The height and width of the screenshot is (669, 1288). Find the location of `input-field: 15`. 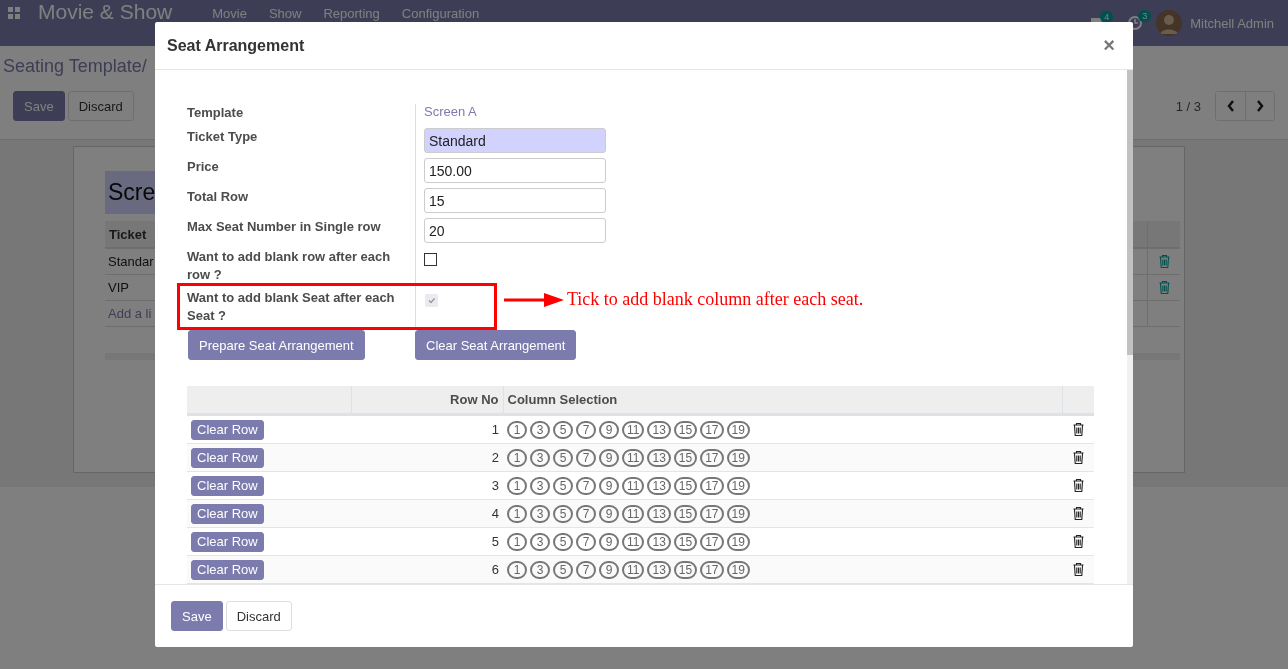

input-field: 15 is located at coordinates (515, 200).